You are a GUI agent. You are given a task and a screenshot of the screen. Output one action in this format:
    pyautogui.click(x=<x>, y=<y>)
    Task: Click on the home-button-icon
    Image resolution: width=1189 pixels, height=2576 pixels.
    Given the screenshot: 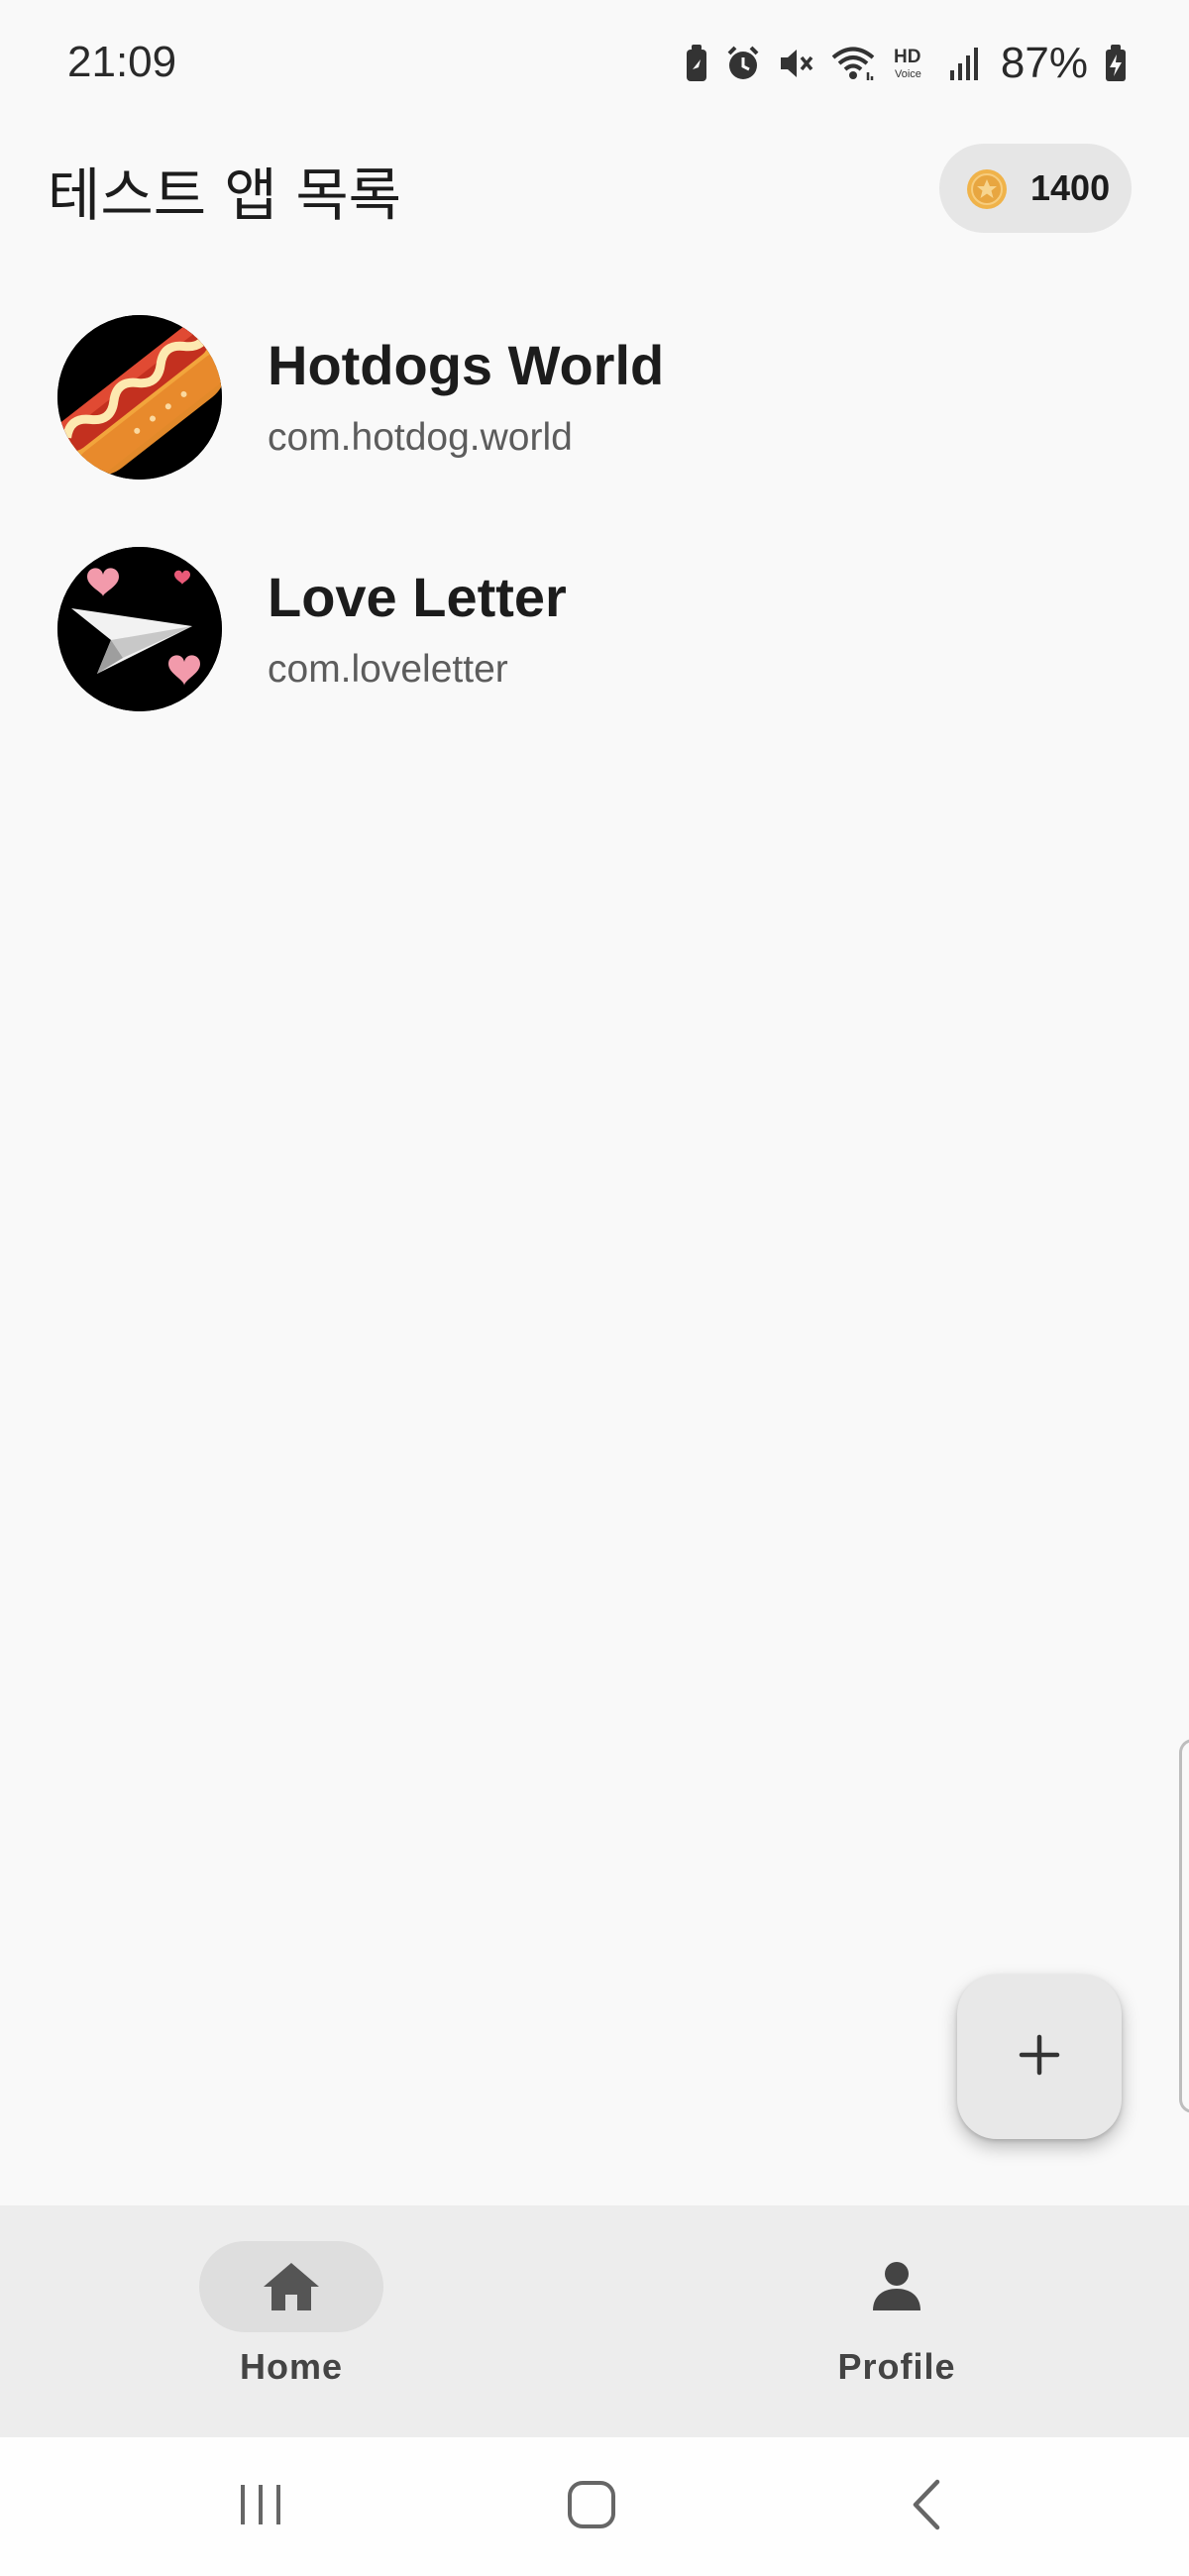 What is the action you would take?
    pyautogui.click(x=592, y=2507)
    